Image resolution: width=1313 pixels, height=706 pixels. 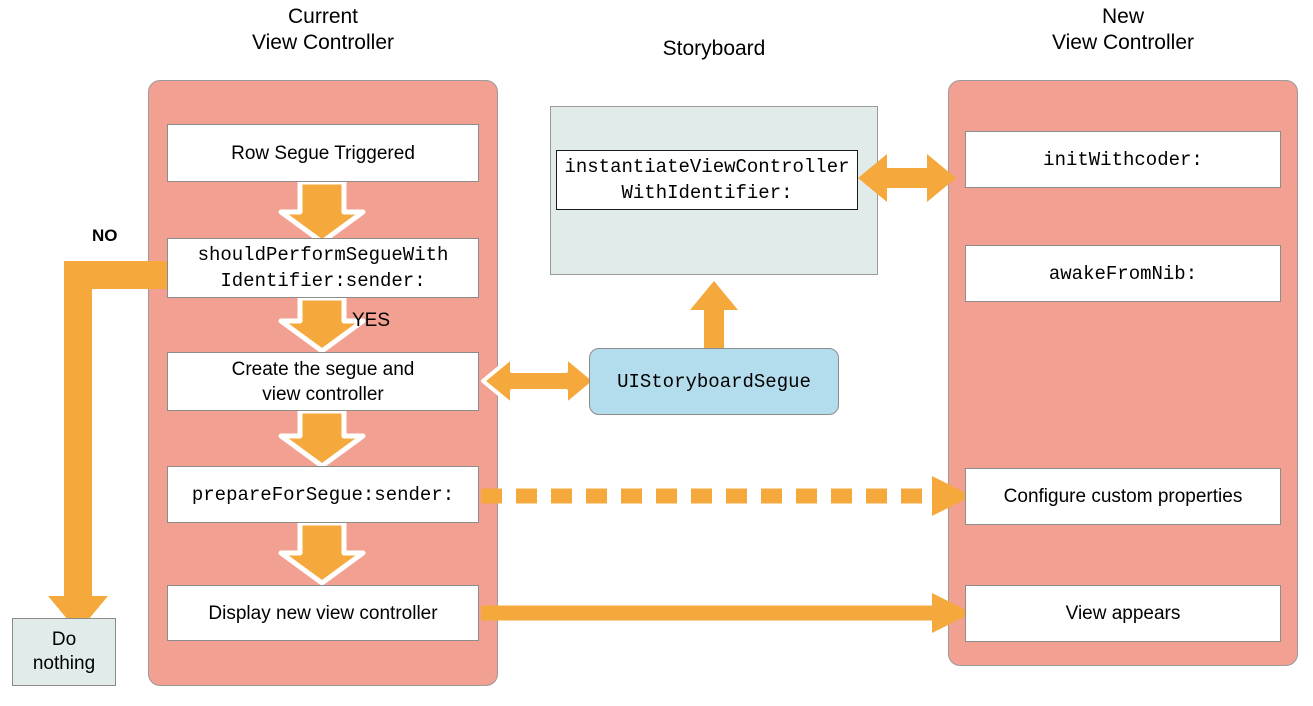 I want to click on terminal-box-do-nothing: Do nothing, so click(x=64, y=652).